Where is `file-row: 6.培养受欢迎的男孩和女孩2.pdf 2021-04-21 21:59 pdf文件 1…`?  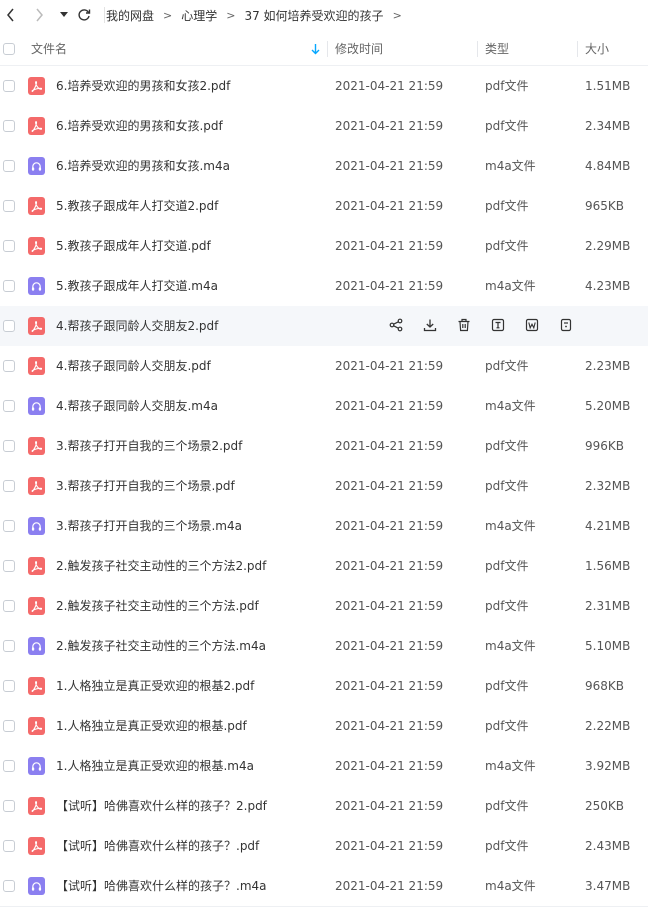 file-row: 6.培养受欢迎的男孩和女孩2.pdf 2021-04-21 21:59 pdf文件 1… is located at coordinates (324, 86).